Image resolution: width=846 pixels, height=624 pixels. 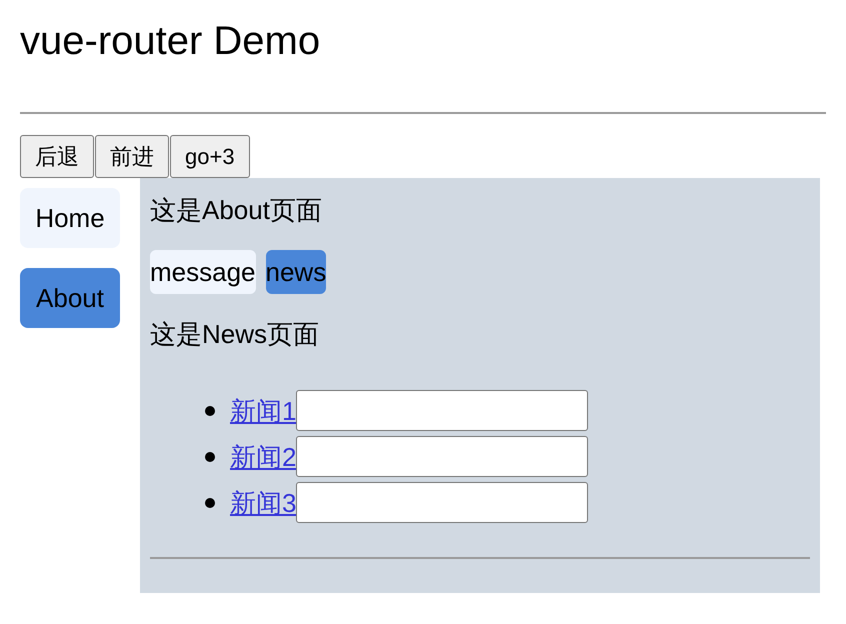 What do you see at coordinates (57, 156) in the screenshot?
I see `history-button: 后退` at bounding box center [57, 156].